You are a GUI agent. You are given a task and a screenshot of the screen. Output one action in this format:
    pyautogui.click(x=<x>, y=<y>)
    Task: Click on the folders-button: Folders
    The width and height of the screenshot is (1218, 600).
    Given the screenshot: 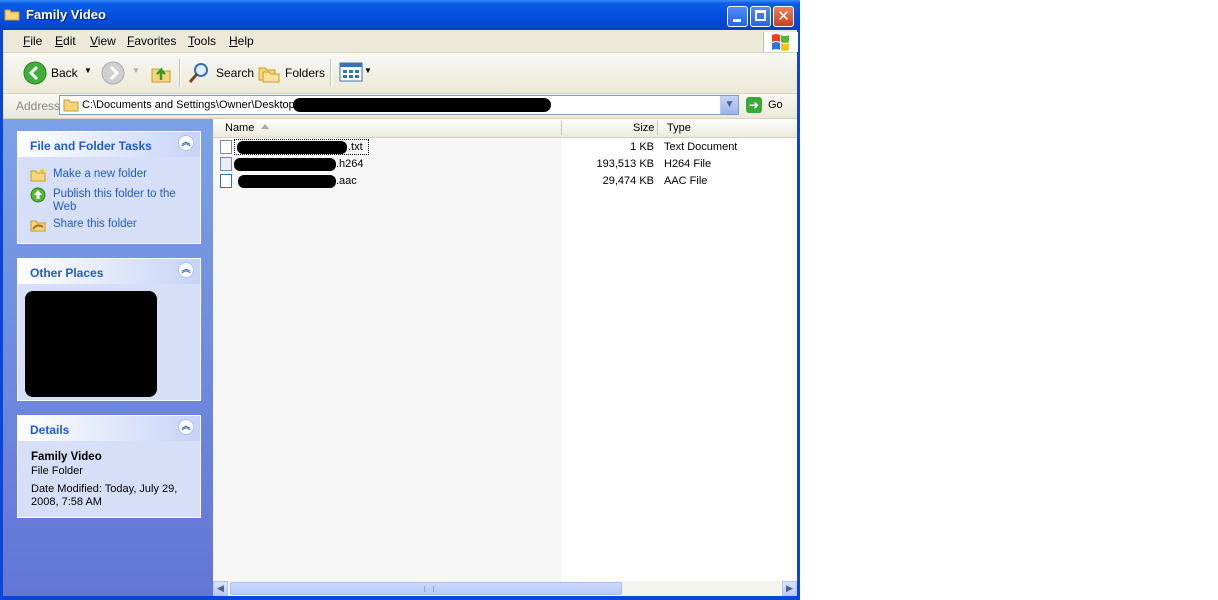 What is the action you would take?
    pyautogui.click(x=291, y=73)
    